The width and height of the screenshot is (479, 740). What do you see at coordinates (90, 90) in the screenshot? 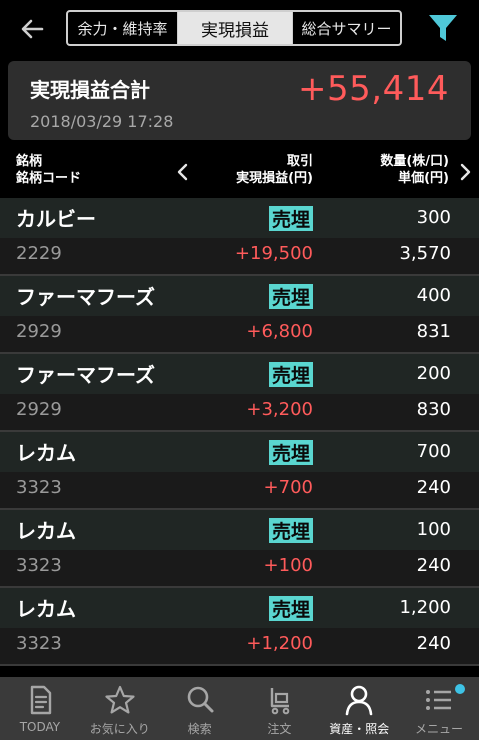
I see `summary-label: 実現損益合計` at bounding box center [90, 90].